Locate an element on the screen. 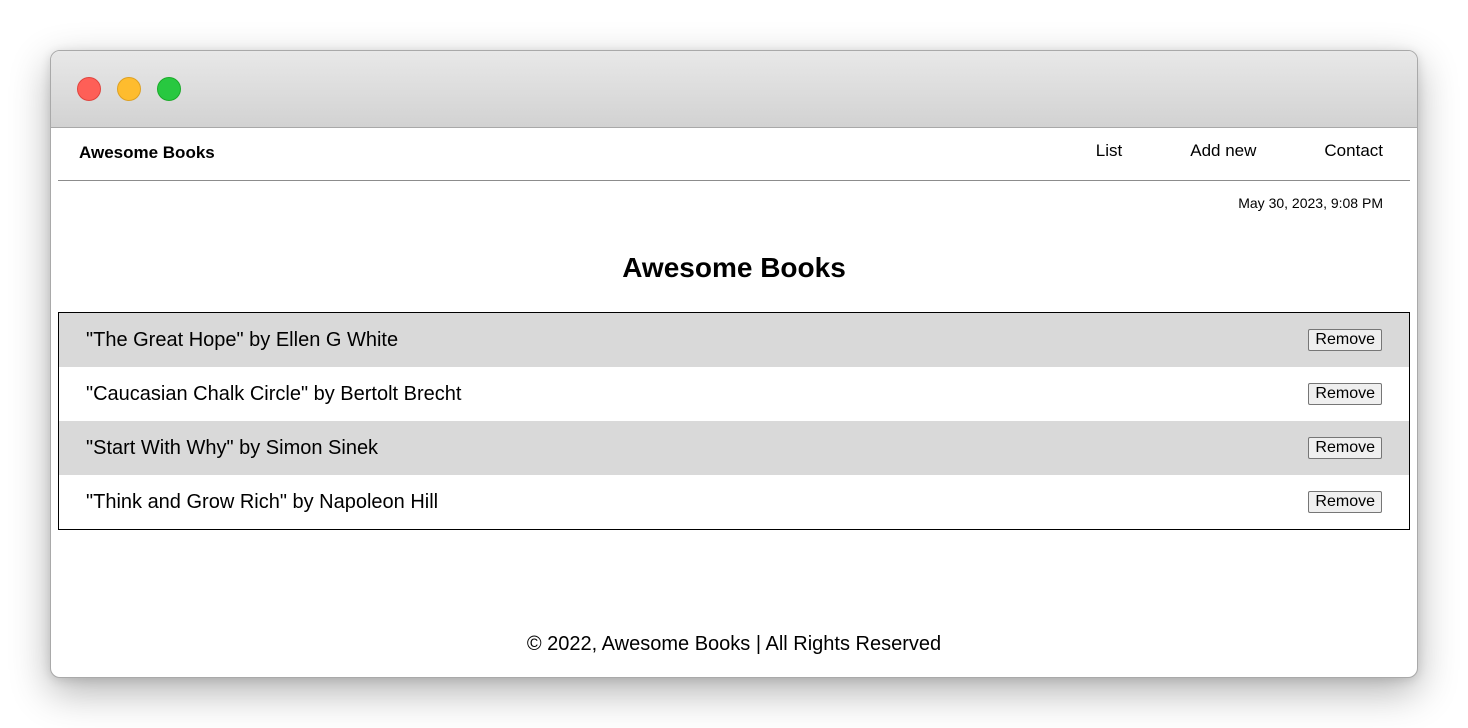 Image resolution: width=1468 pixels, height=728 pixels. current-datetime: May 30, 2023, 9:08 PM is located at coordinates (1310, 203).